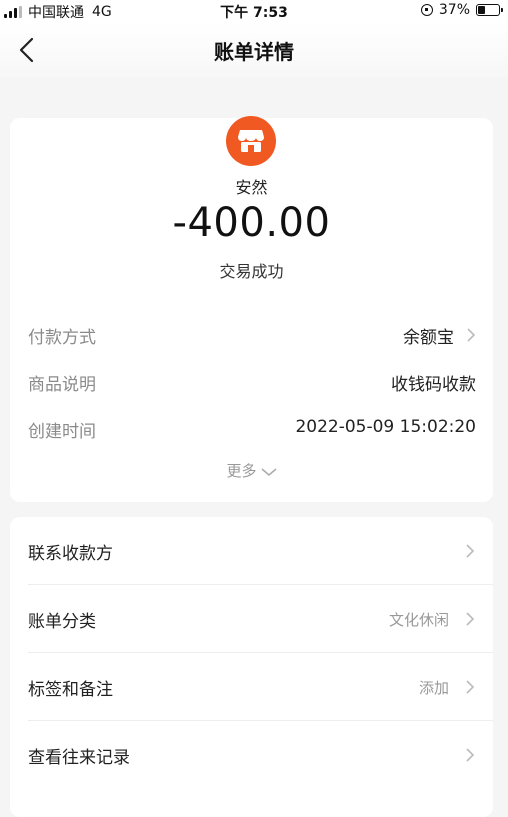 The height and width of the screenshot is (817, 508). What do you see at coordinates (254, 11) in the screenshot?
I see `status-bar: 中国联通 4G 下午 7:53 37%` at bounding box center [254, 11].